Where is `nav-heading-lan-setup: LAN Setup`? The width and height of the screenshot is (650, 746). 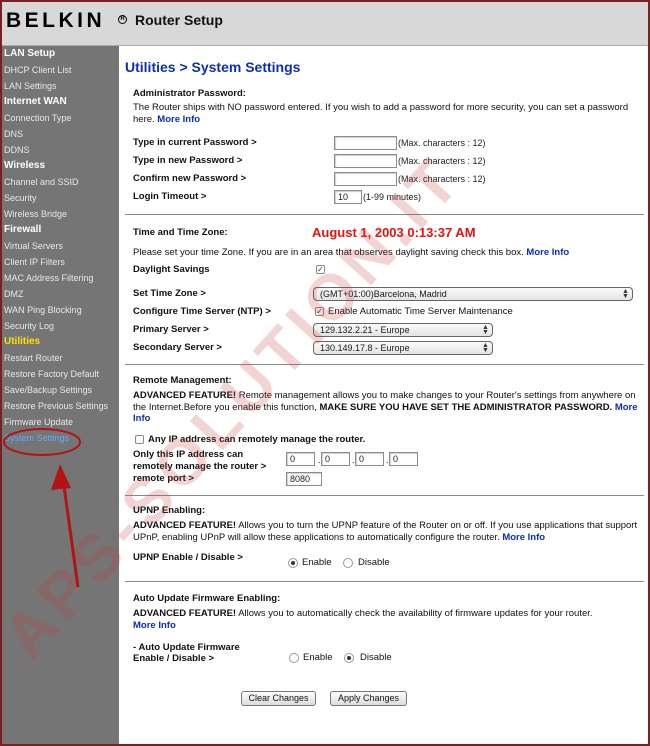 nav-heading-lan-setup: LAN Setup is located at coordinates (60, 54).